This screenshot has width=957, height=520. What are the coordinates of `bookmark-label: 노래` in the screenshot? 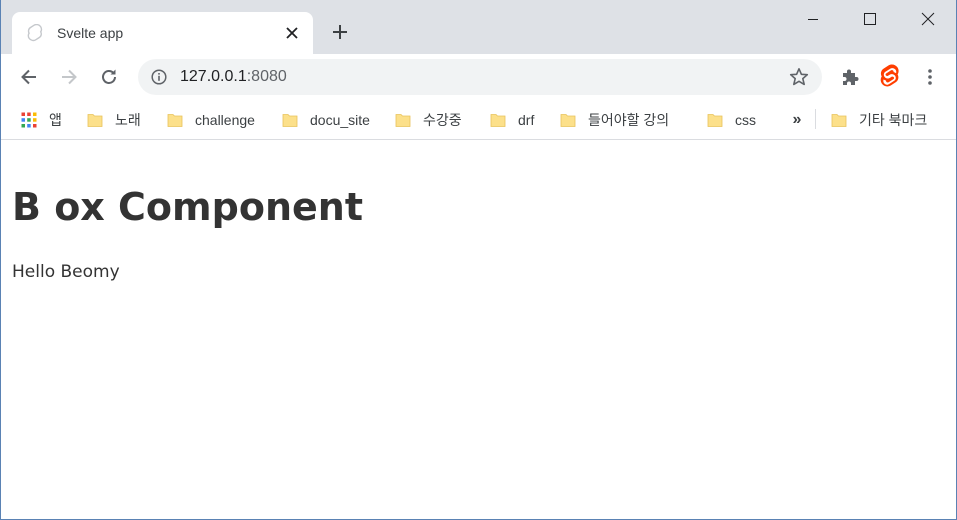 It's located at (128, 120).